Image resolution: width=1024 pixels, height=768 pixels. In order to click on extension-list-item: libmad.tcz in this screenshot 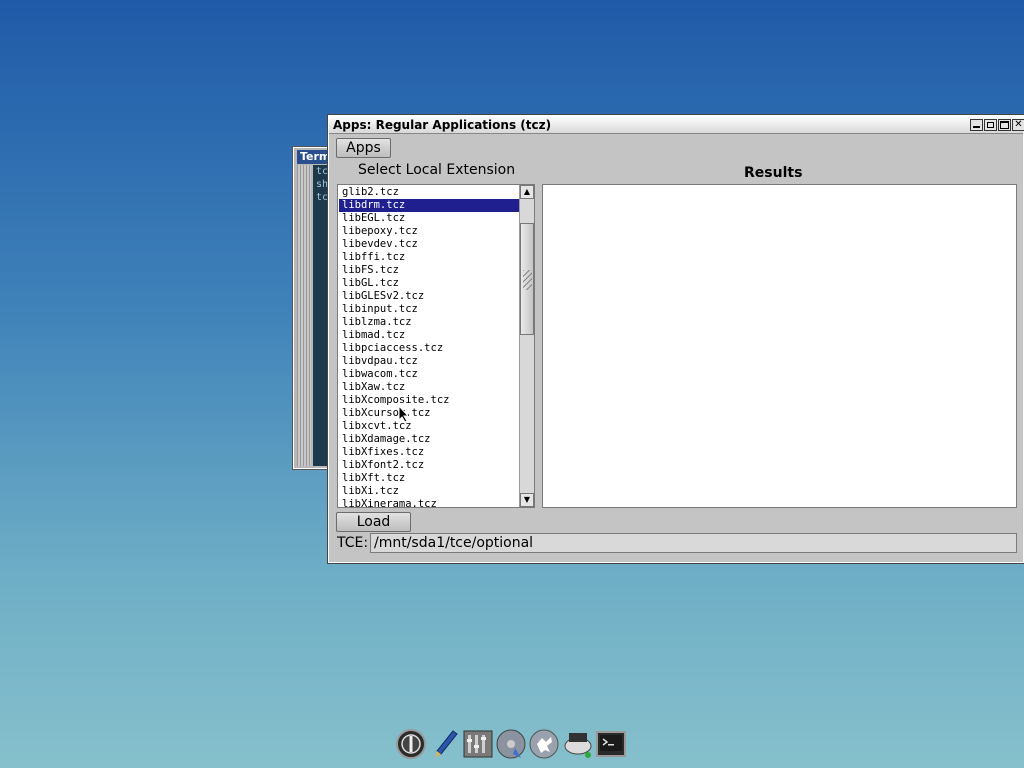, I will do `click(429, 335)`.